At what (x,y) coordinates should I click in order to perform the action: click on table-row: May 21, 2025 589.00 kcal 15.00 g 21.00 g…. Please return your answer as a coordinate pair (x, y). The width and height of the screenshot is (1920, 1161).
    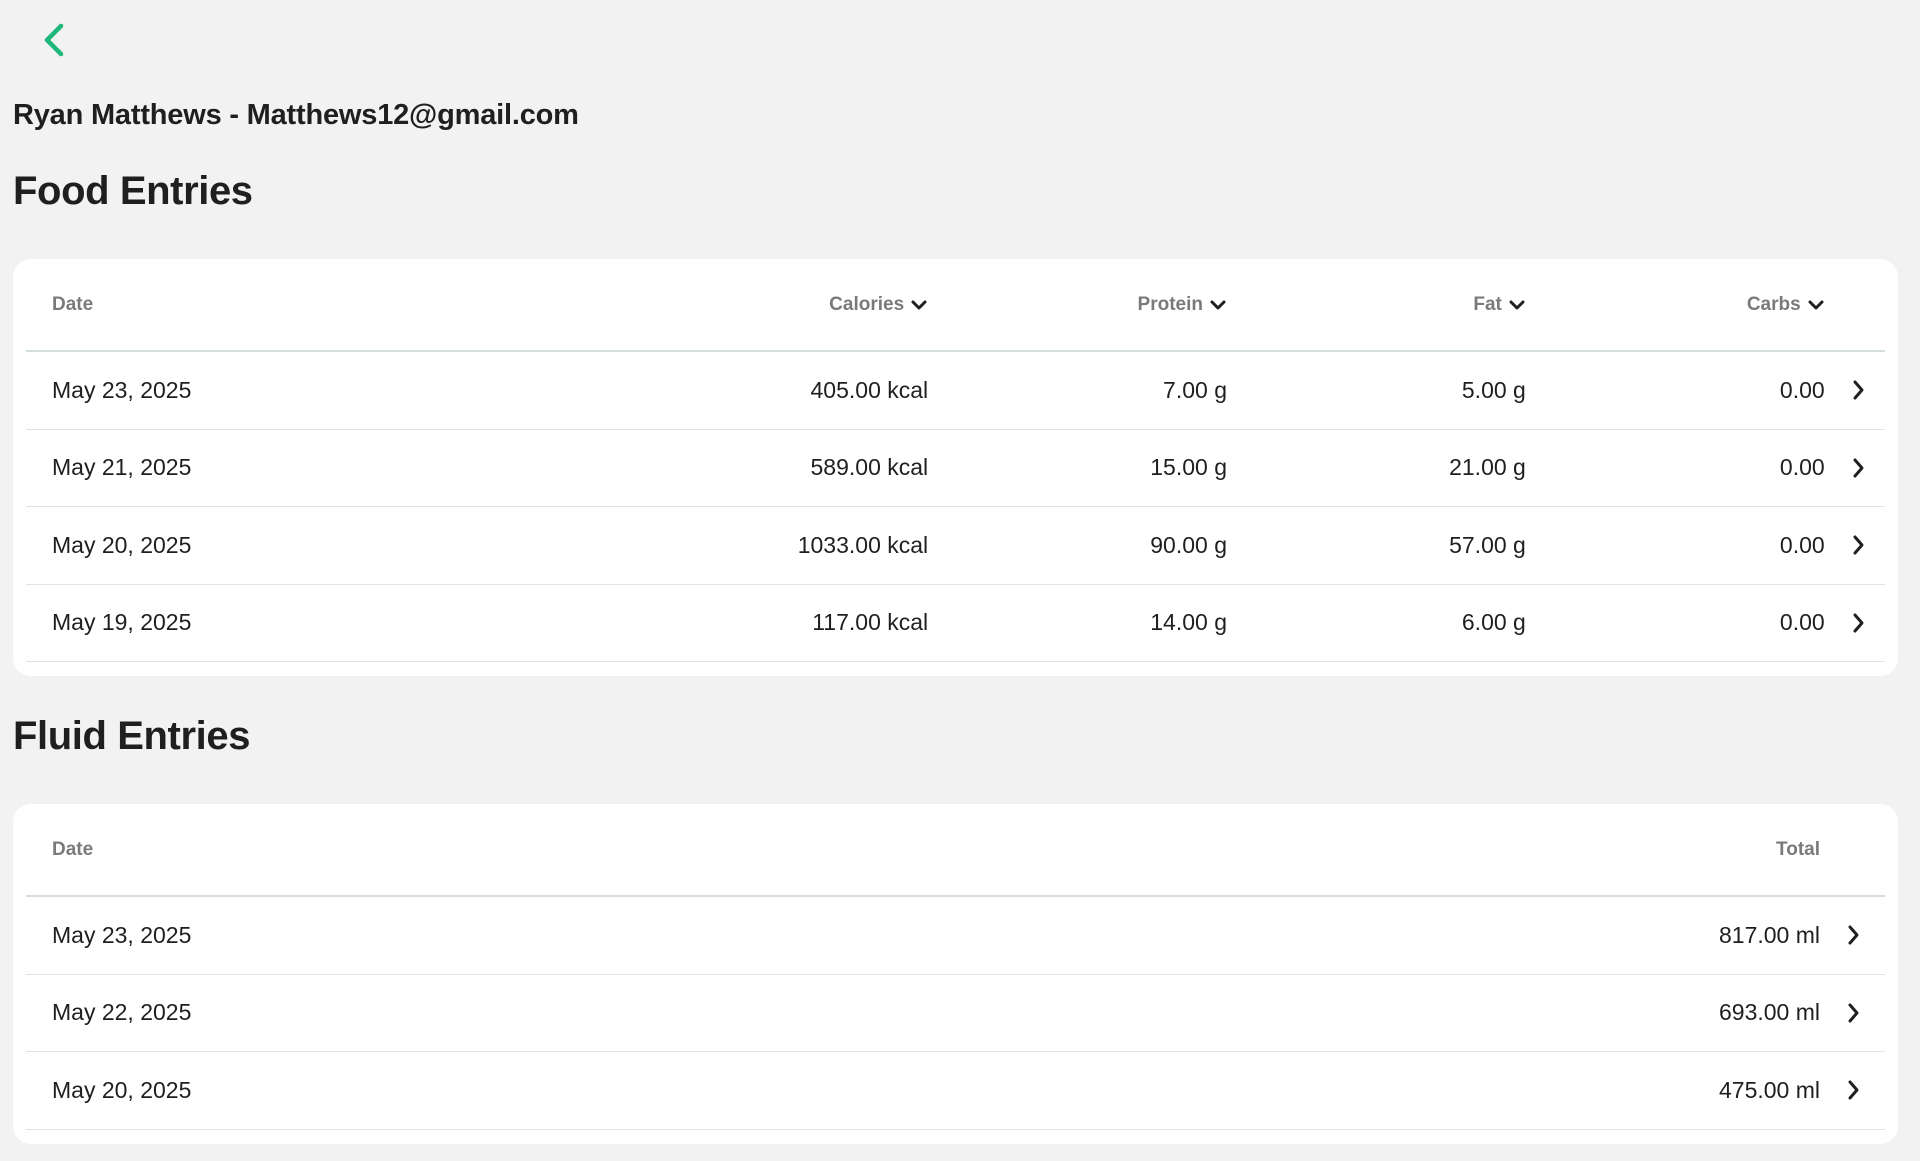
    Looking at the image, I should click on (955, 468).